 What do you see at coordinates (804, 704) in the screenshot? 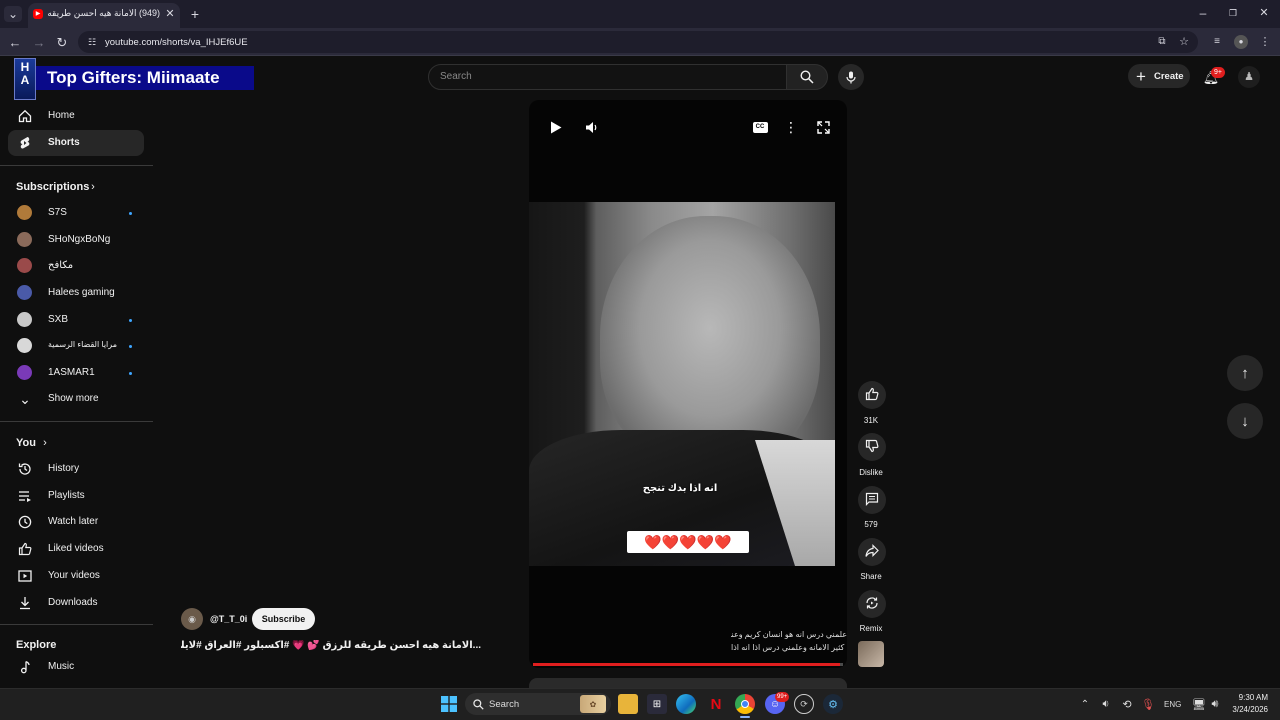
I see `app-icon: ⟳` at bounding box center [804, 704].